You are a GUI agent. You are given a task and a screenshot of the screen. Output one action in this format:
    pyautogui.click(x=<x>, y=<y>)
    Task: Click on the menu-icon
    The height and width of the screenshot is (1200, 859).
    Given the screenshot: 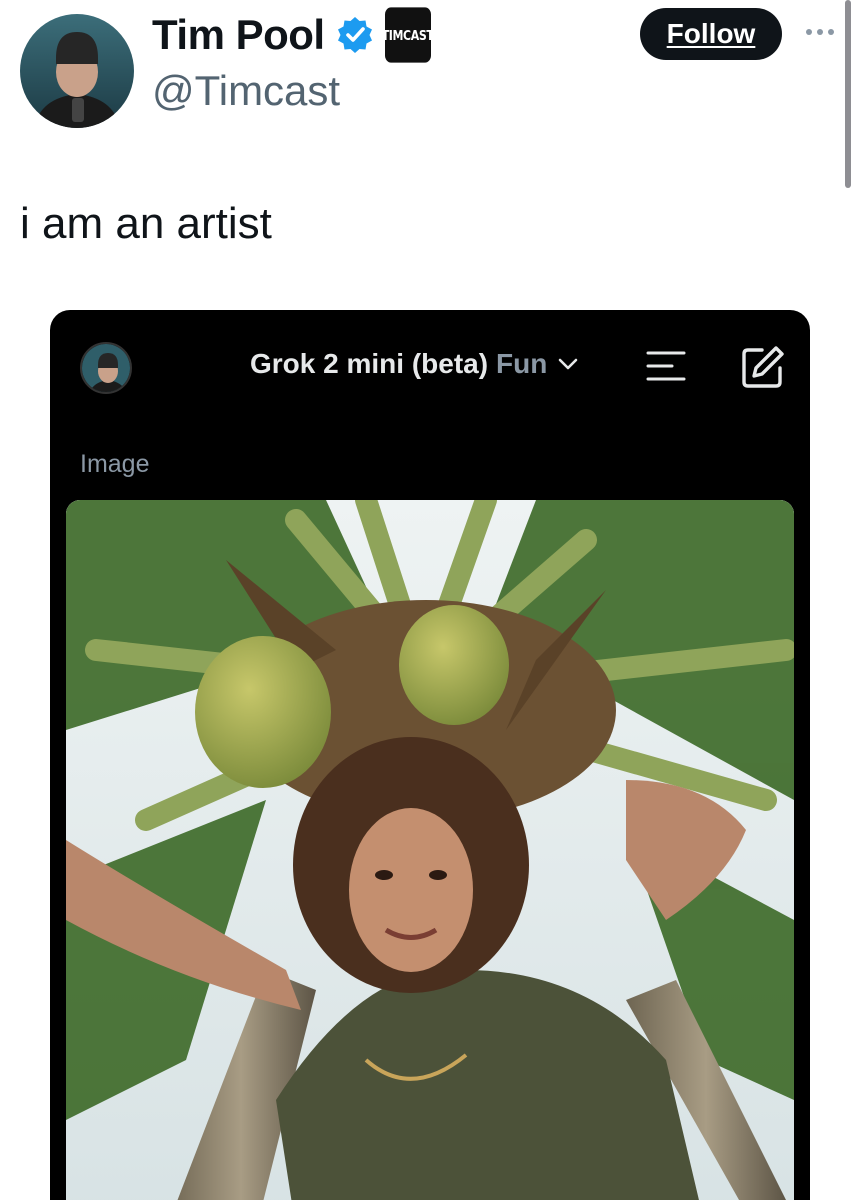 What is the action you would take?
    pyautogui.click(x=666, y=366)
    